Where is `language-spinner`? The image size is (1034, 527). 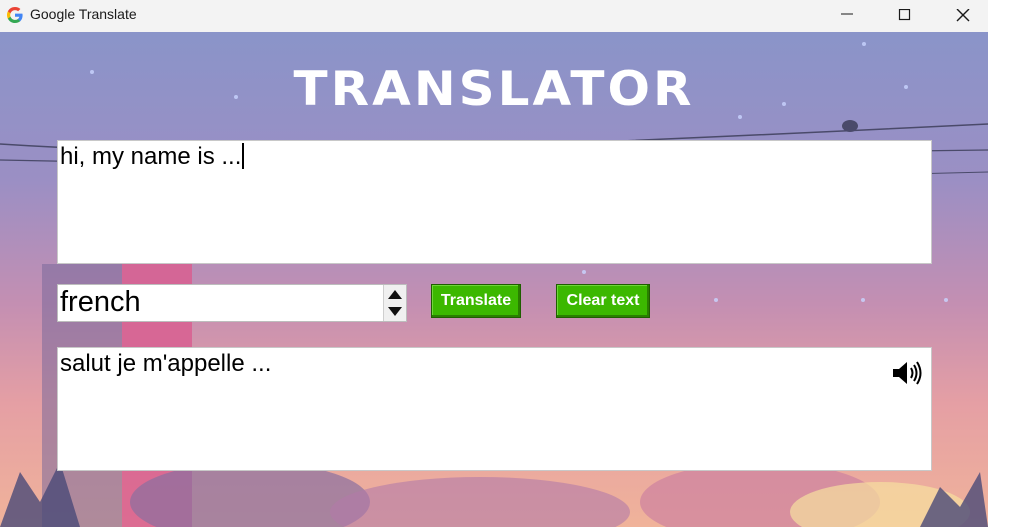
language-spinner is located at coordinates (394, 303).